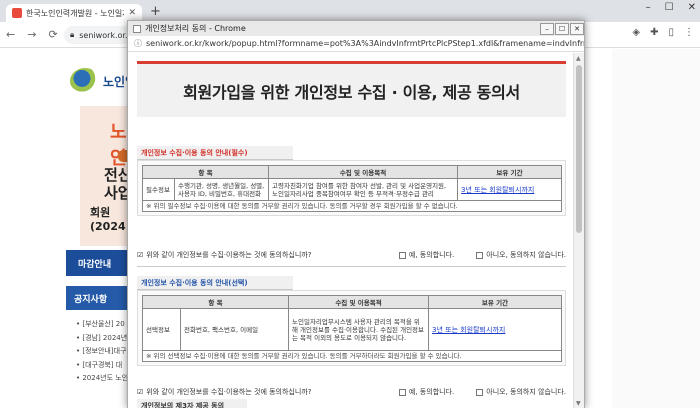  What do you see at coordinates (663, 32) in the screenshot?
I see `extension-icons: ◈ ✚ ▯ ⋮` at bounding box center [663, 32].